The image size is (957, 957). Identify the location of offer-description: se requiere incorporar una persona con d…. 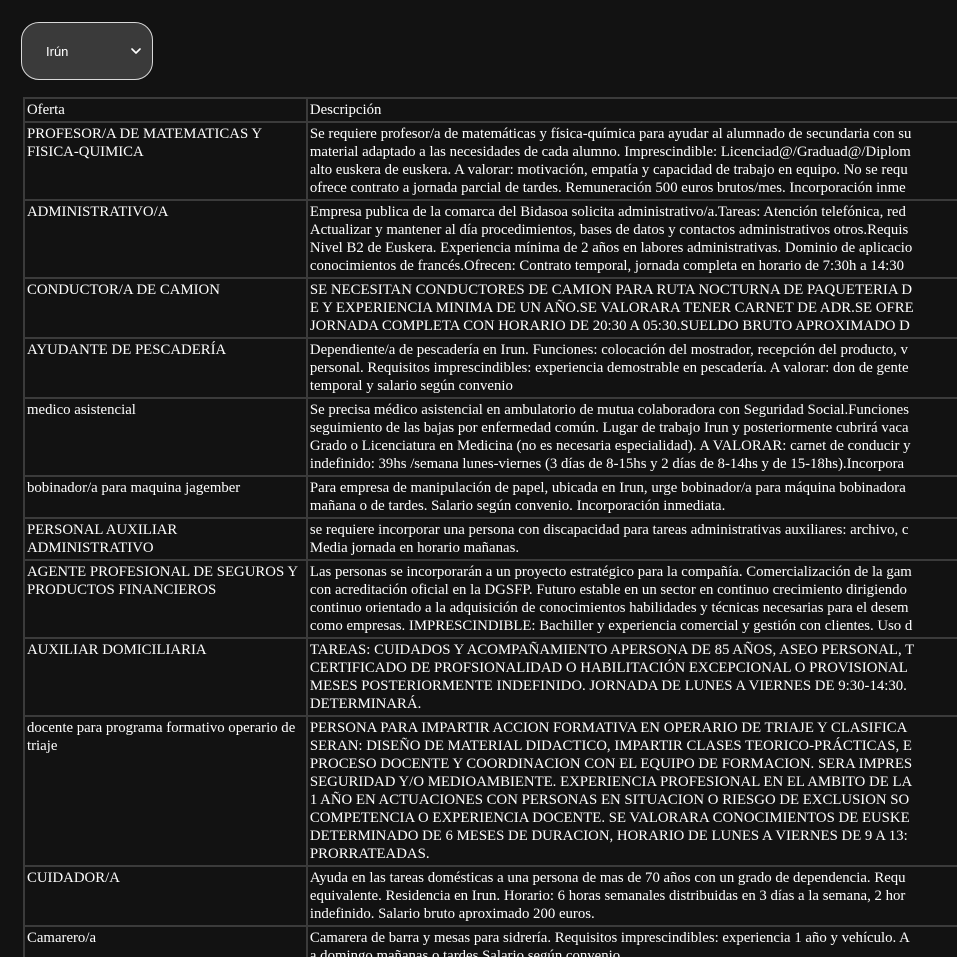
(632, 539).